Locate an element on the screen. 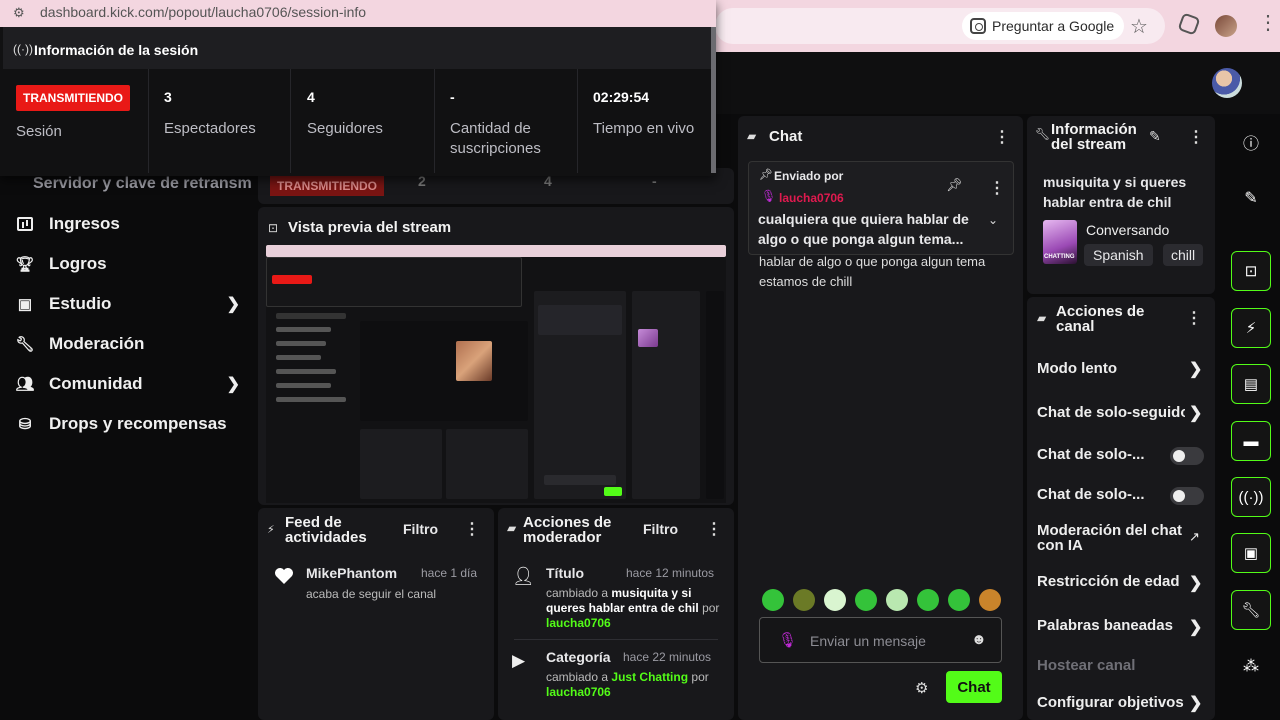  chat-more-icon: ⋮ is located at coordinates (1002, 137).